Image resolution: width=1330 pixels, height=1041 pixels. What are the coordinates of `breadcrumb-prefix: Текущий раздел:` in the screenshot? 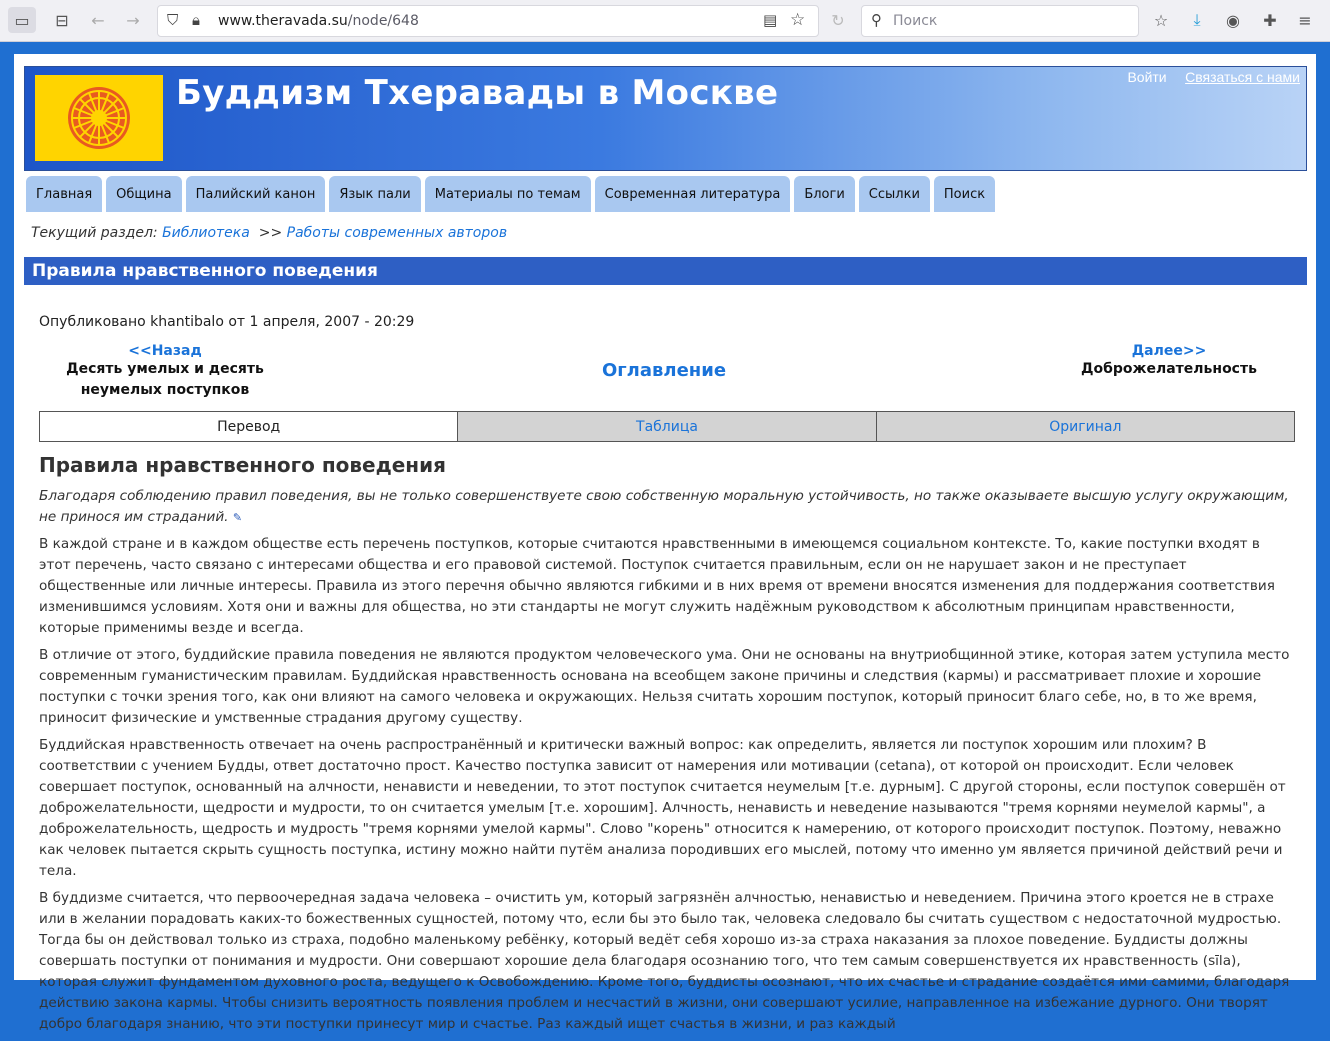 It's located at (94, 233).